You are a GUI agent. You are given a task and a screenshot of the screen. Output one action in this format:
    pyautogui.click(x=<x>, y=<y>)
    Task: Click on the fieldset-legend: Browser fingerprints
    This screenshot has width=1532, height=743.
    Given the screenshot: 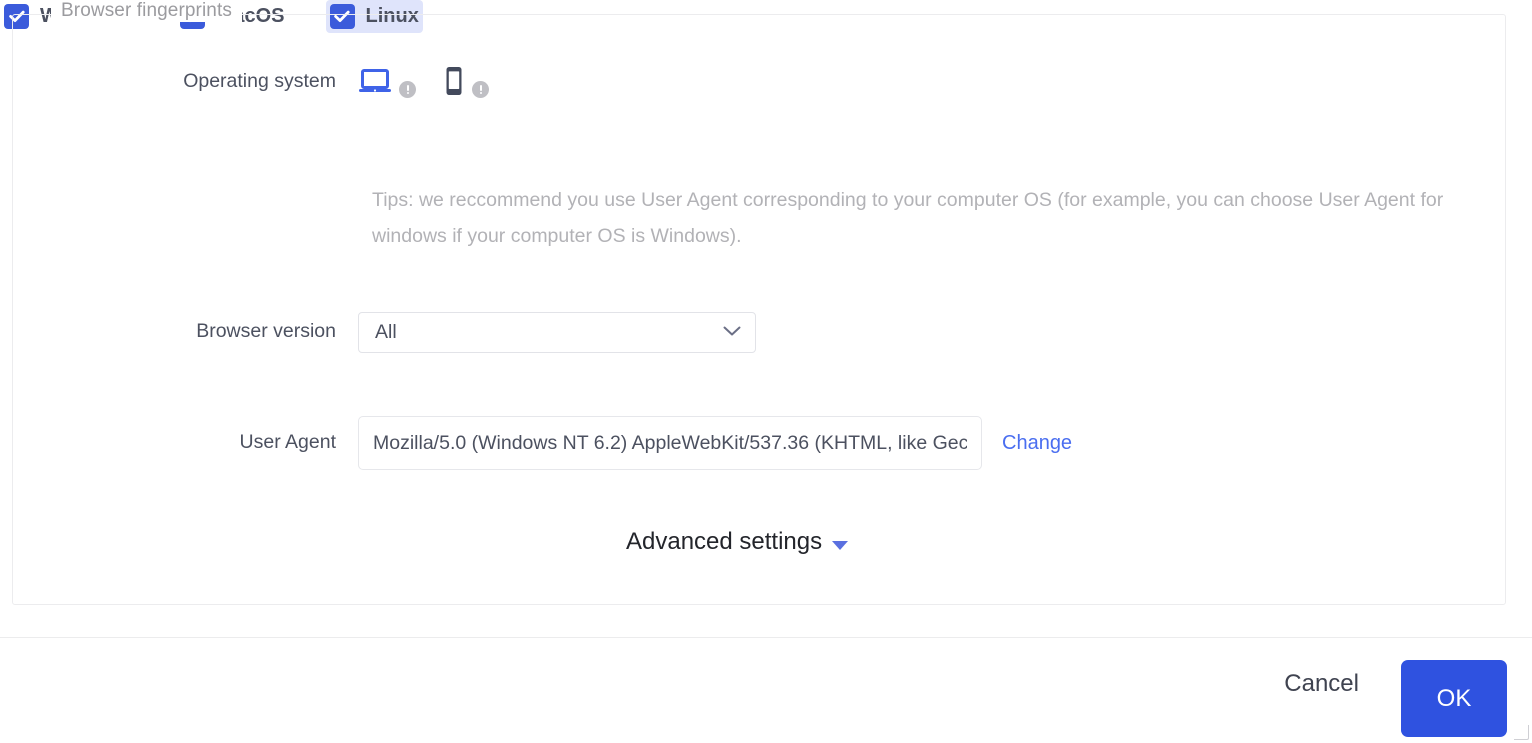 What is the action you would take?
    pyautogui.click(x=146, y=11)
    